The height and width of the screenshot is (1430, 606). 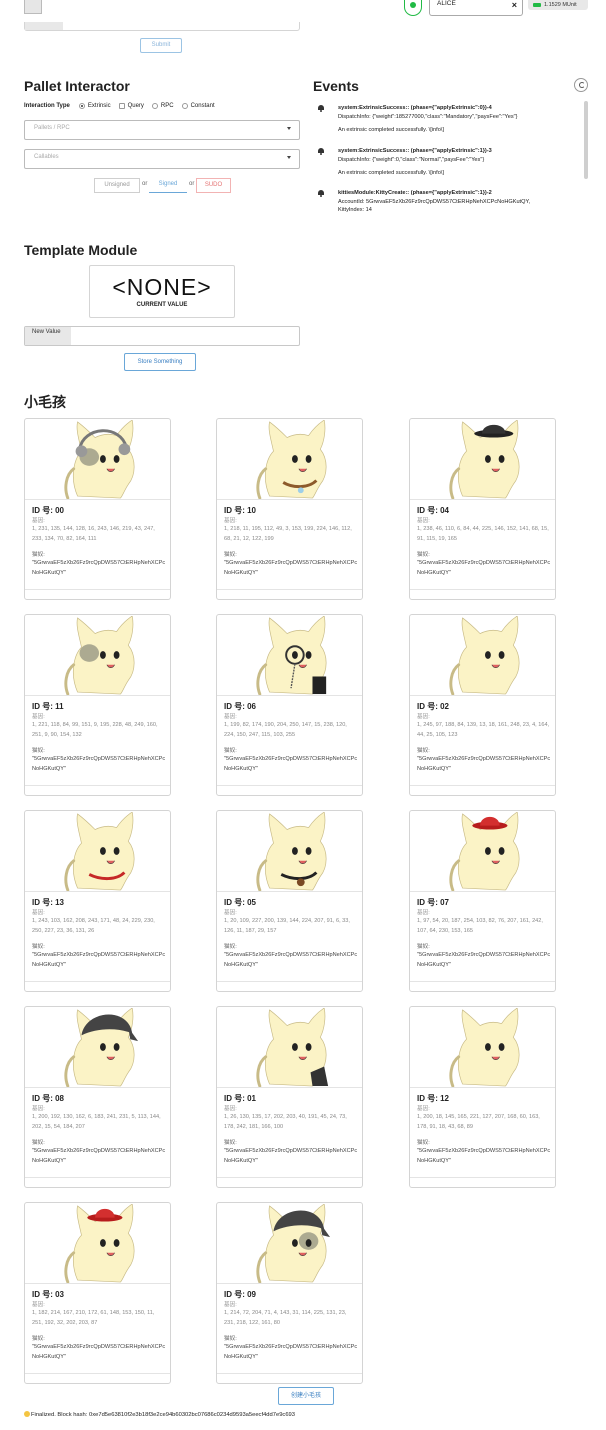 What do you see at coordinates (433, 902) in the screenshot?
I see `kitty-id: ID 号: 07` at bounding box center [433, 902].